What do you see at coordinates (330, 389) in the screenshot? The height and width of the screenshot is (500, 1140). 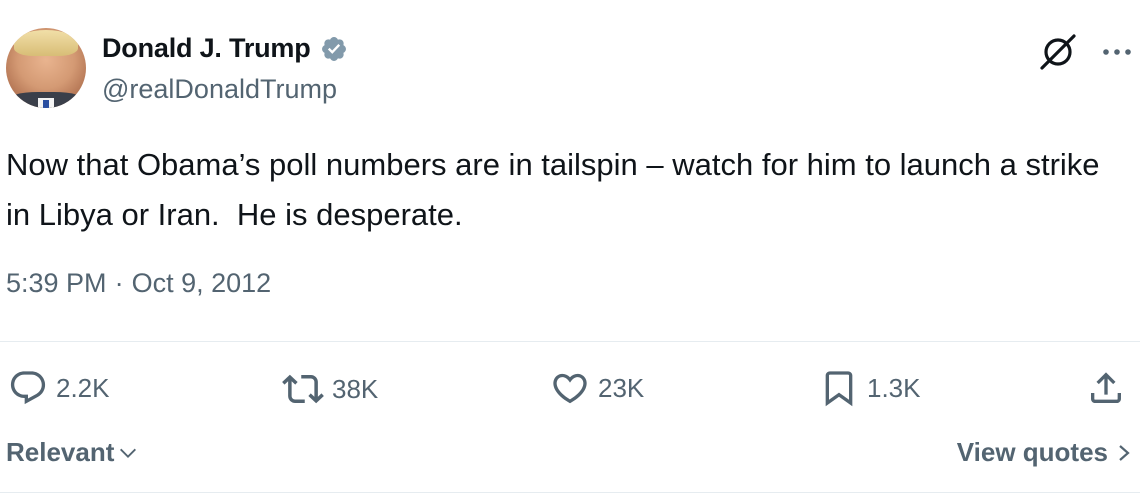 I see `repost-button: 38K` at bounding box center [330, 389].